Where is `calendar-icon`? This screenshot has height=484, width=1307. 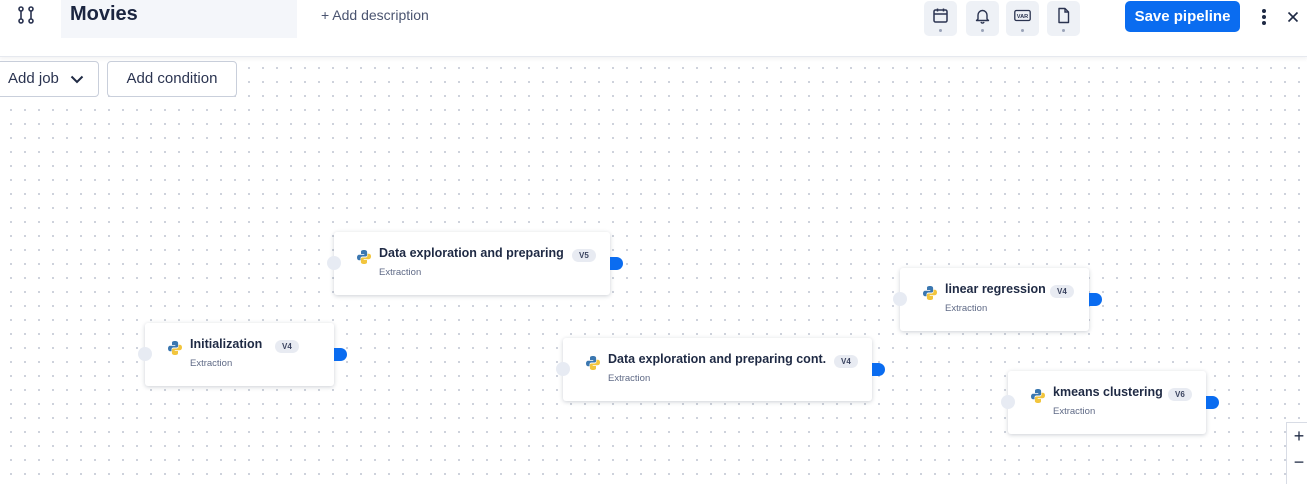
calendar-icon is located at coordinates (940, 15).